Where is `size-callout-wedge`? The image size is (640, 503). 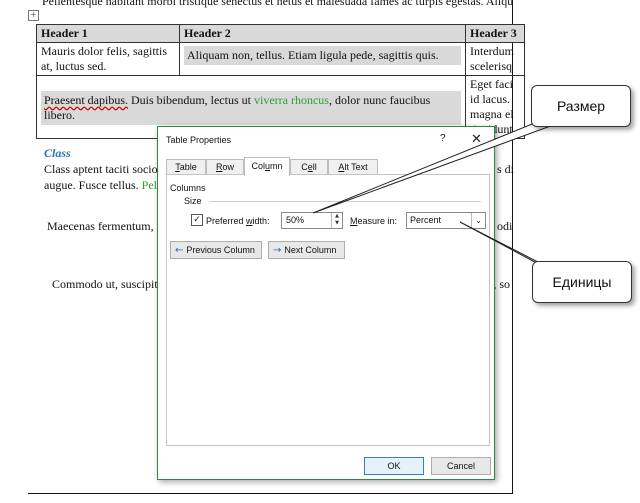
size-callout-wedge is located at coordinates (435, 165).